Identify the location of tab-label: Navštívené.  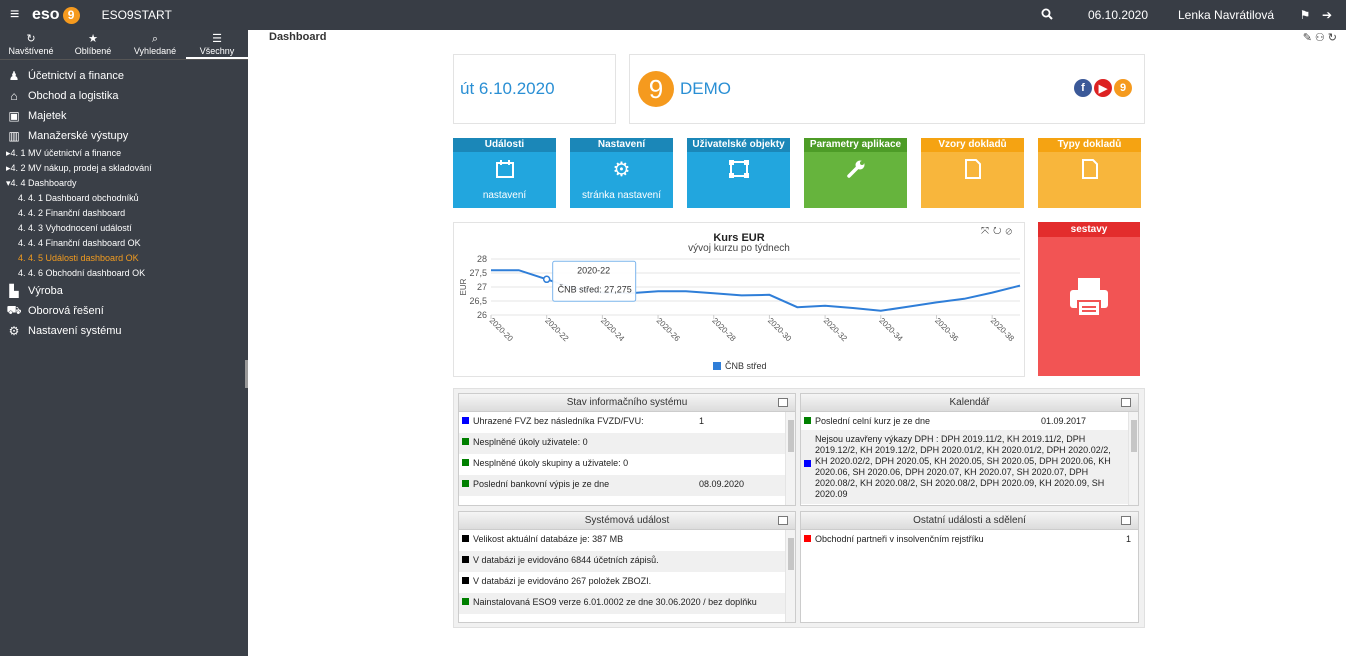
(31, 51).